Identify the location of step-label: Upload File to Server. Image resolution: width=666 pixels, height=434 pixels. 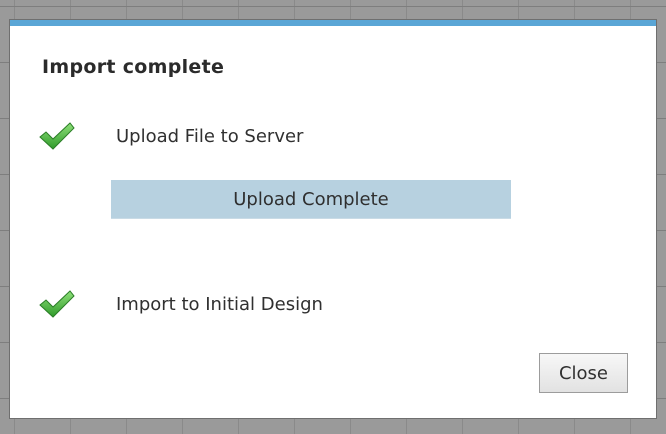
(210, 136).